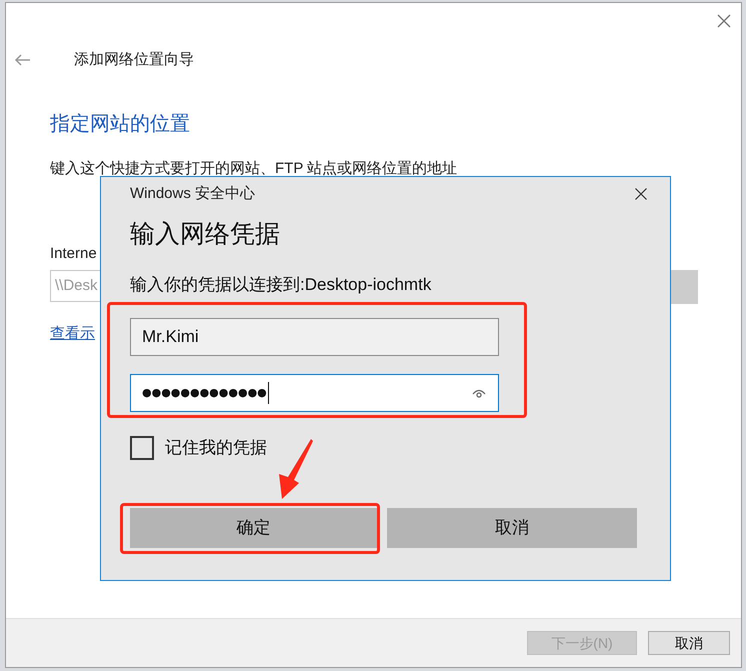 This screenshot has height=671, width=746. What do you see at coordinates (120, 124) in the screenshot?
I see `page-heading: 指定网站的位置` at bounding box center [120, 124].